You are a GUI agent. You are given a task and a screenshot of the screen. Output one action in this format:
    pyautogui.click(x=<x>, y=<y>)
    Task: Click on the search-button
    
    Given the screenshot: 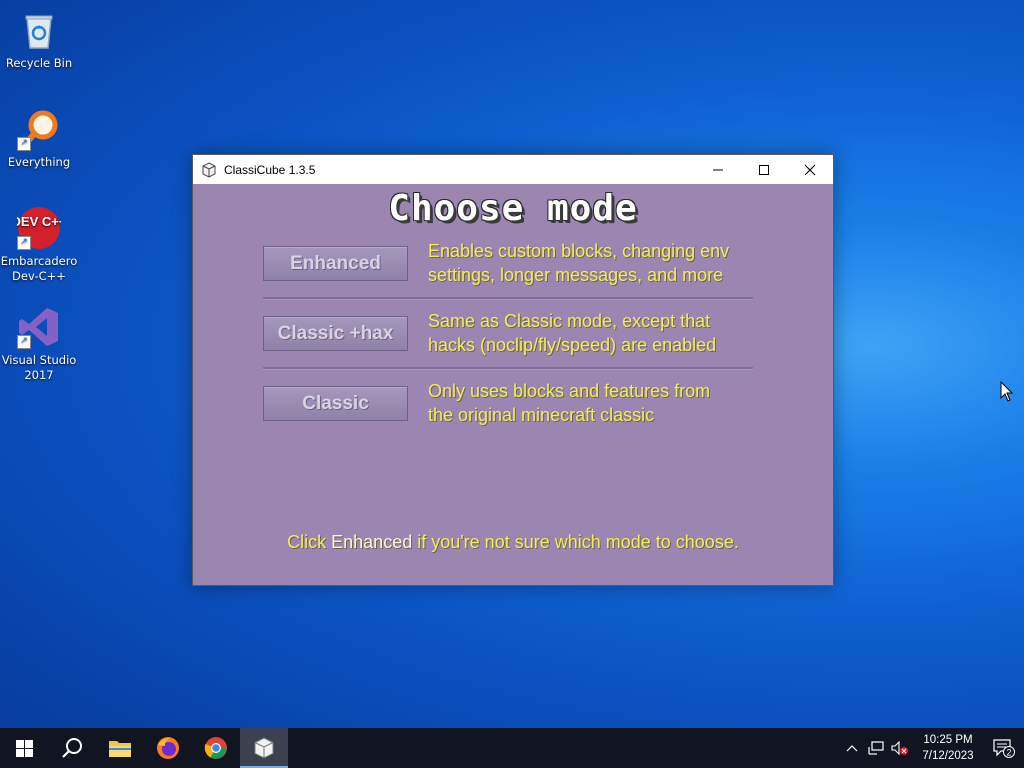 What is the action you would take?
    pyautogui.click(x=72, y=748)
    